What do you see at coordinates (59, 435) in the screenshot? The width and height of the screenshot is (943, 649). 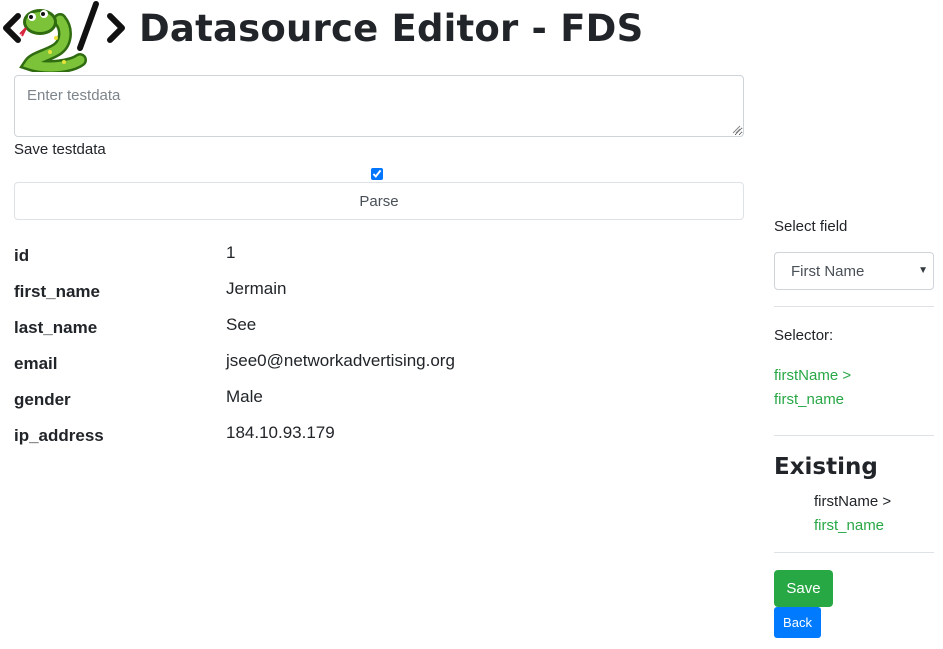 I see `field-key: ip_address` at bounding box center [59, 435].